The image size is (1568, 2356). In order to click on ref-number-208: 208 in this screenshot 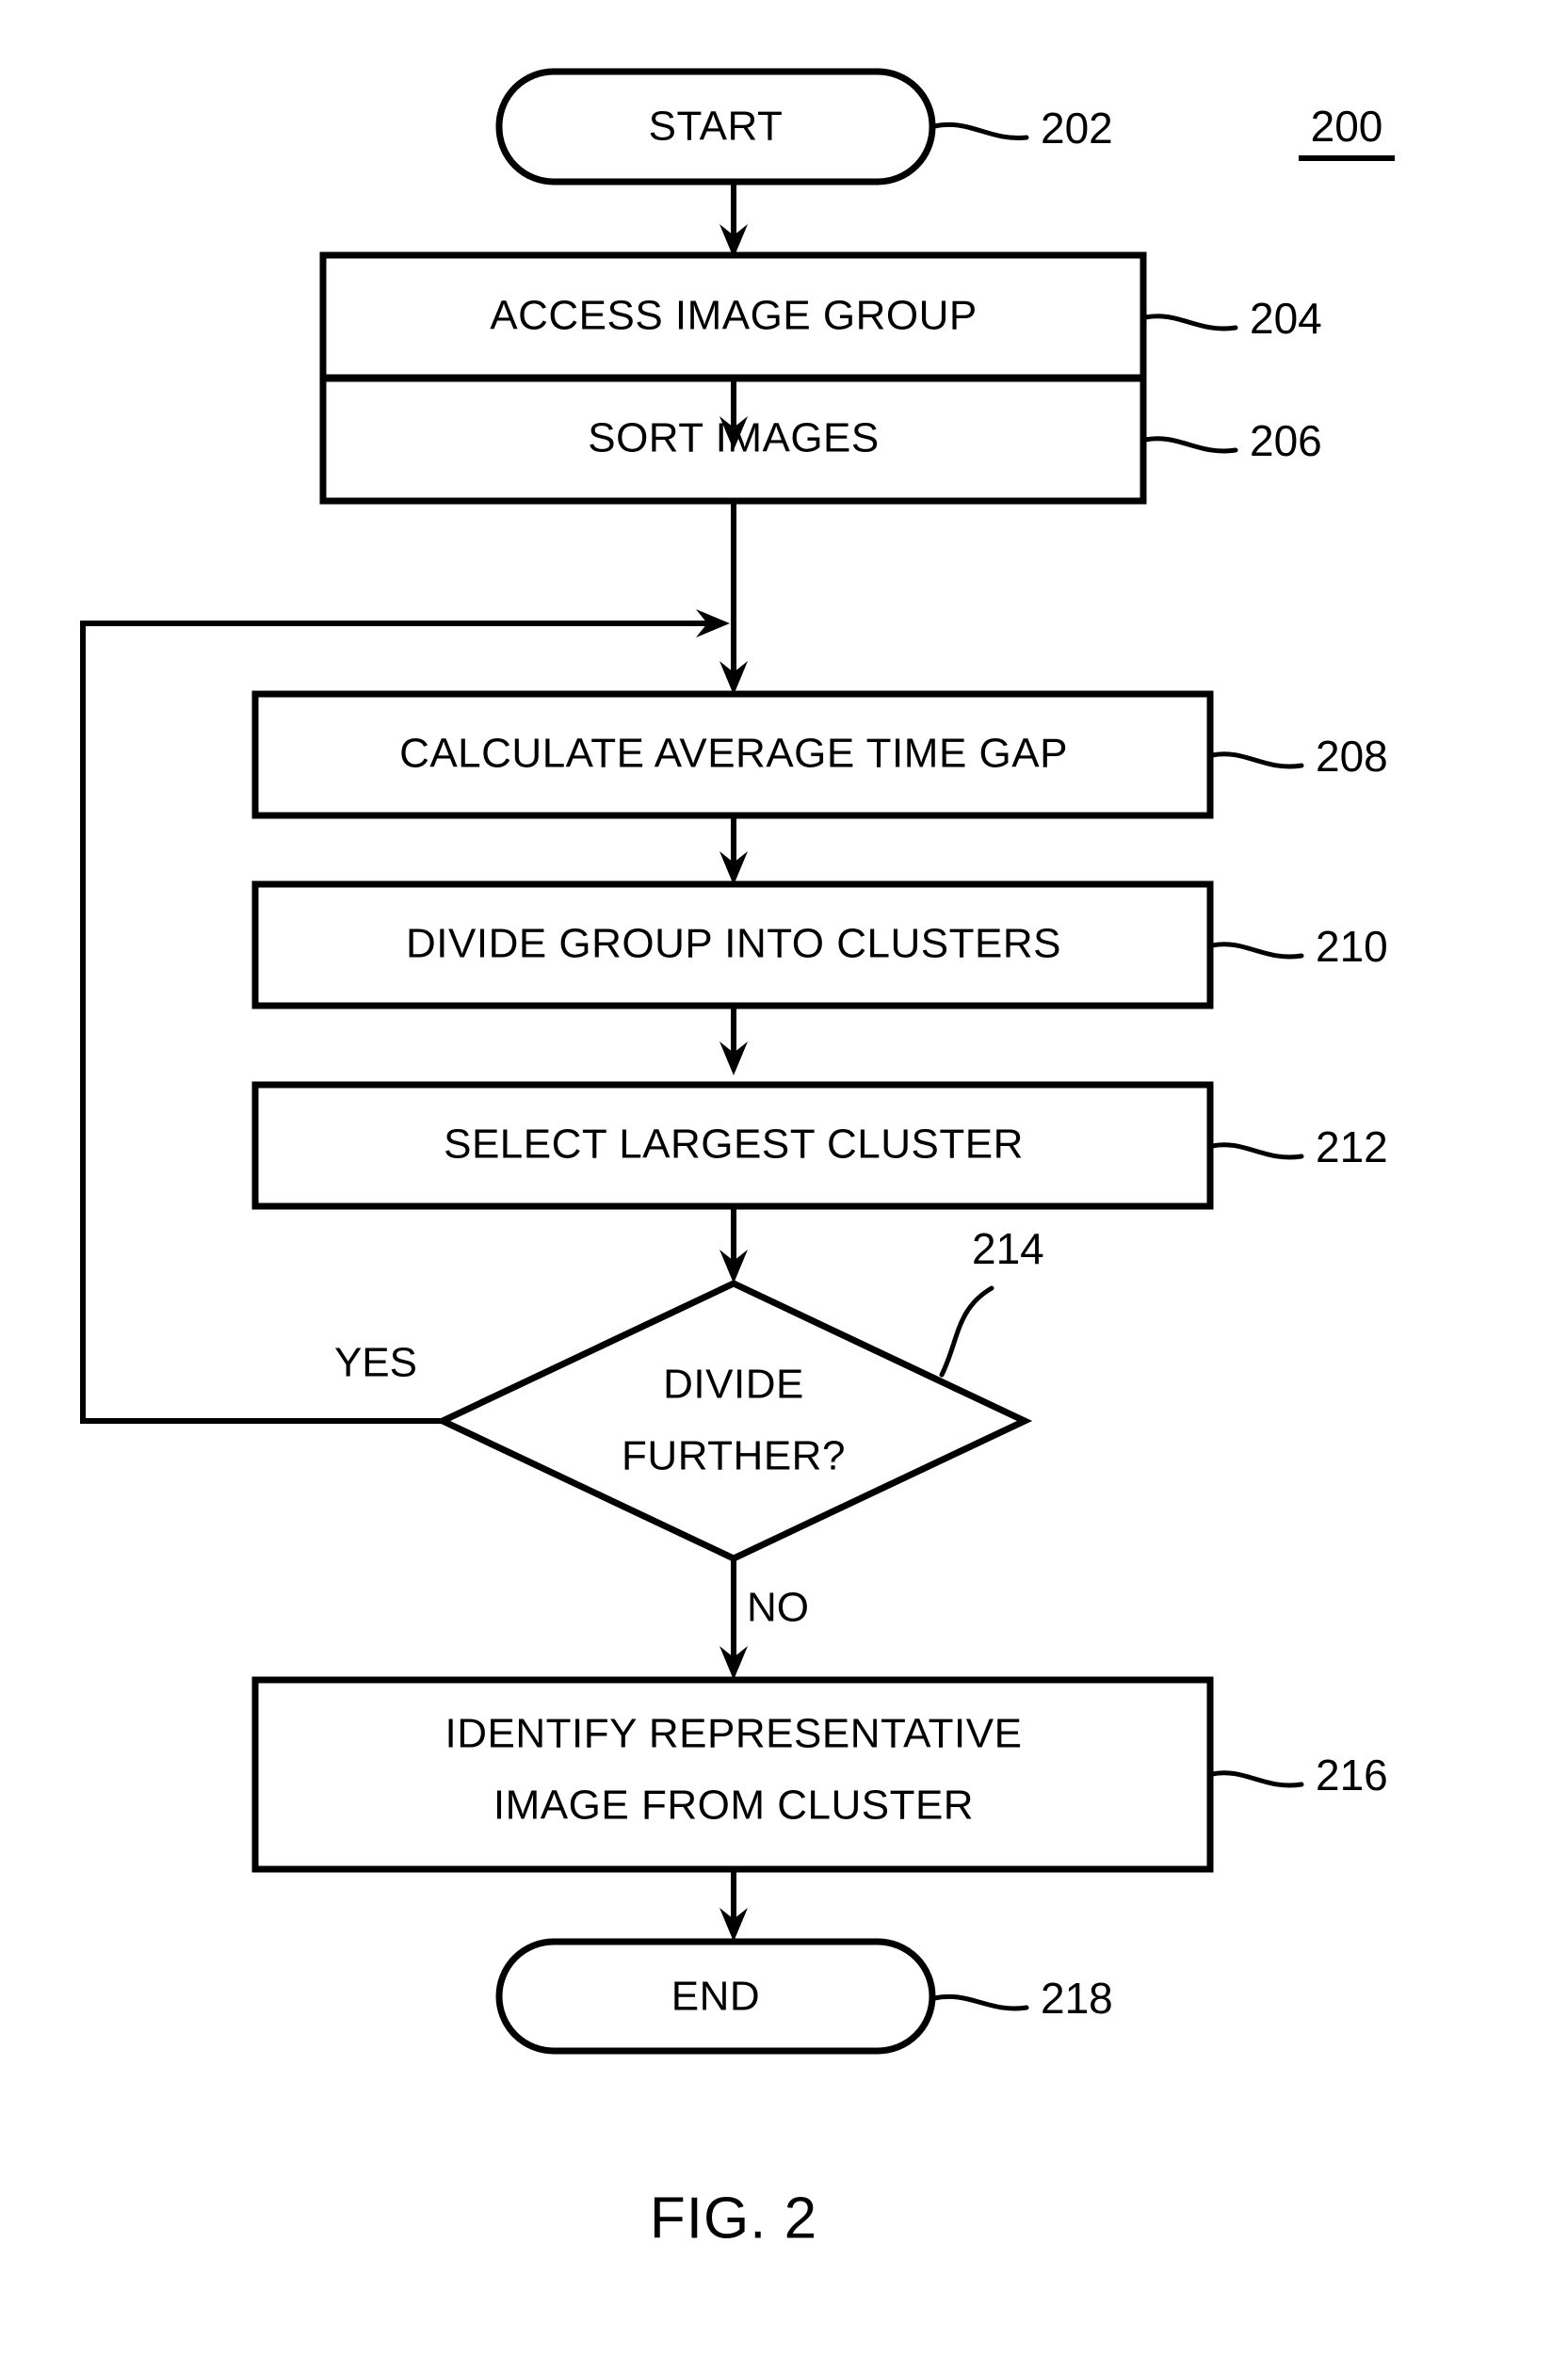, I will do `click(1352, 756)`.